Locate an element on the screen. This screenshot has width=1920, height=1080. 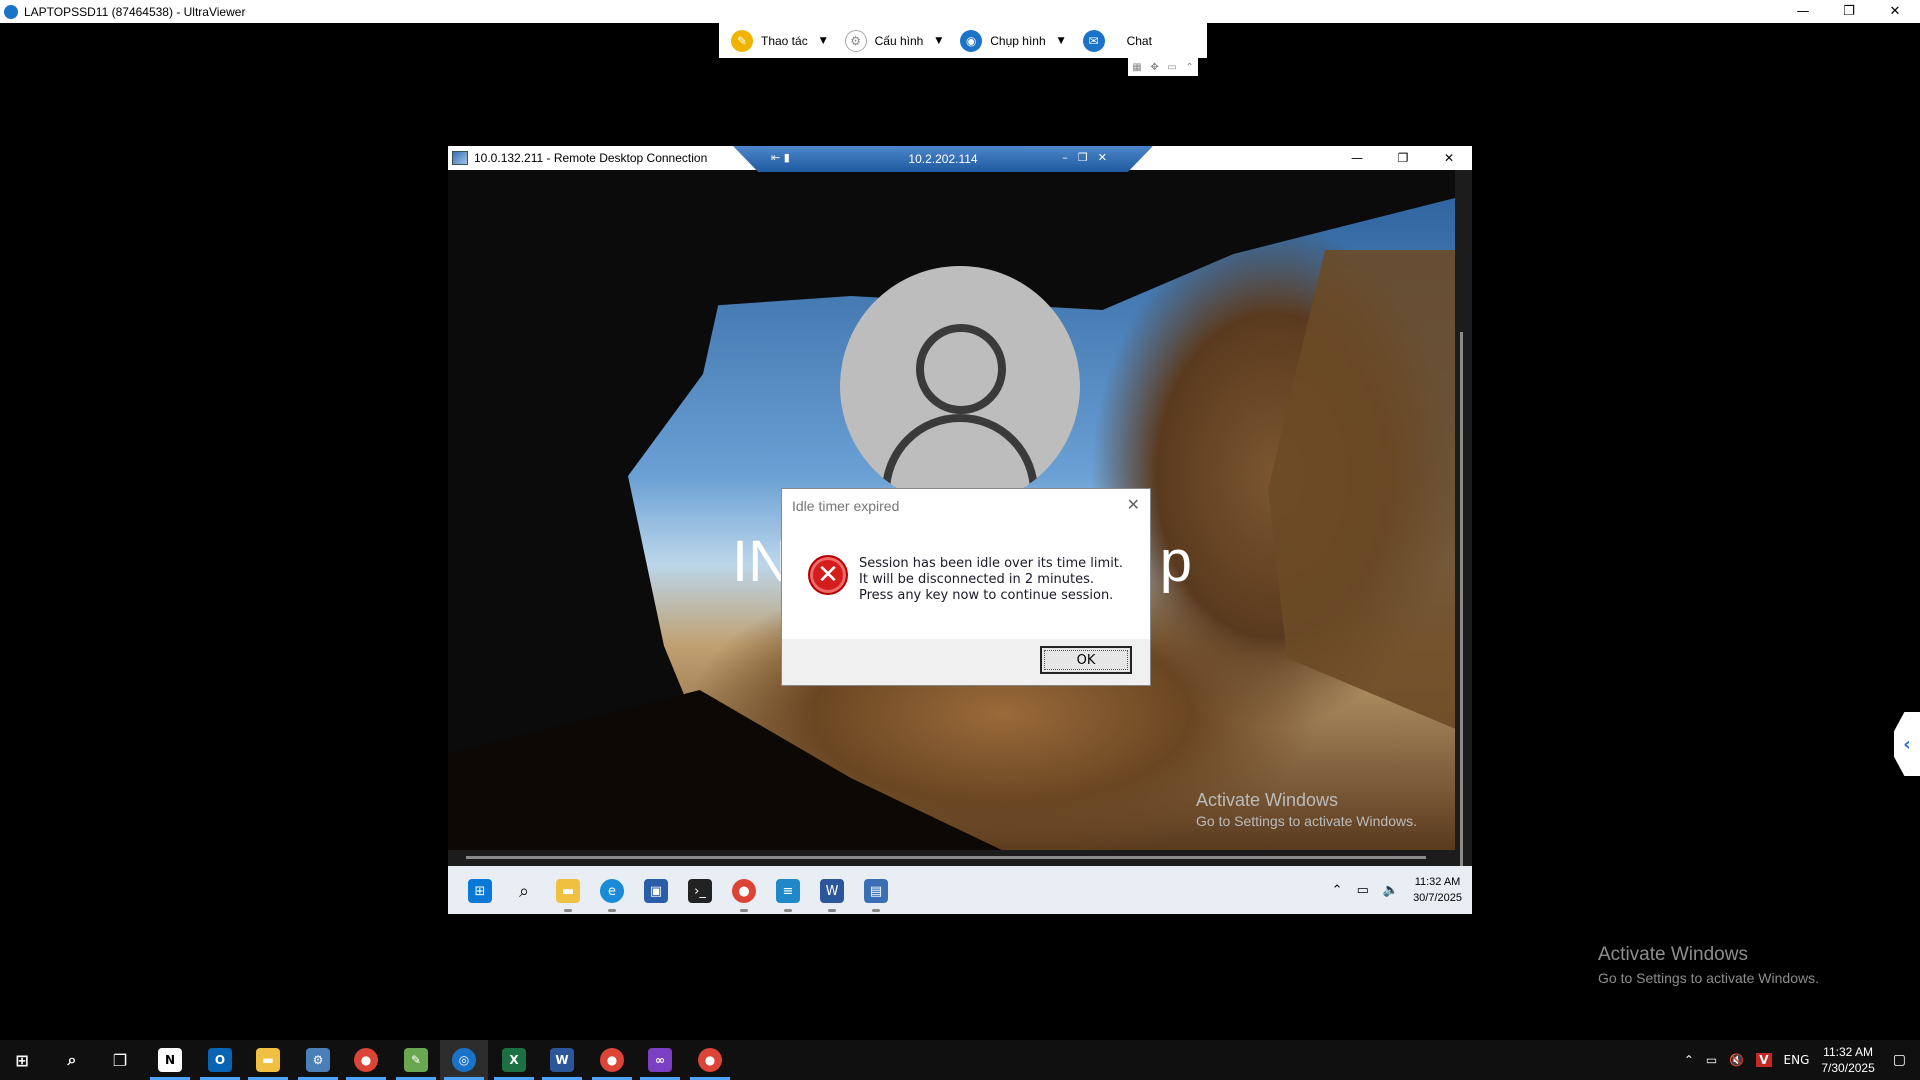
visual-studio-icon: ∞ is located at coordinates (660, 1060).